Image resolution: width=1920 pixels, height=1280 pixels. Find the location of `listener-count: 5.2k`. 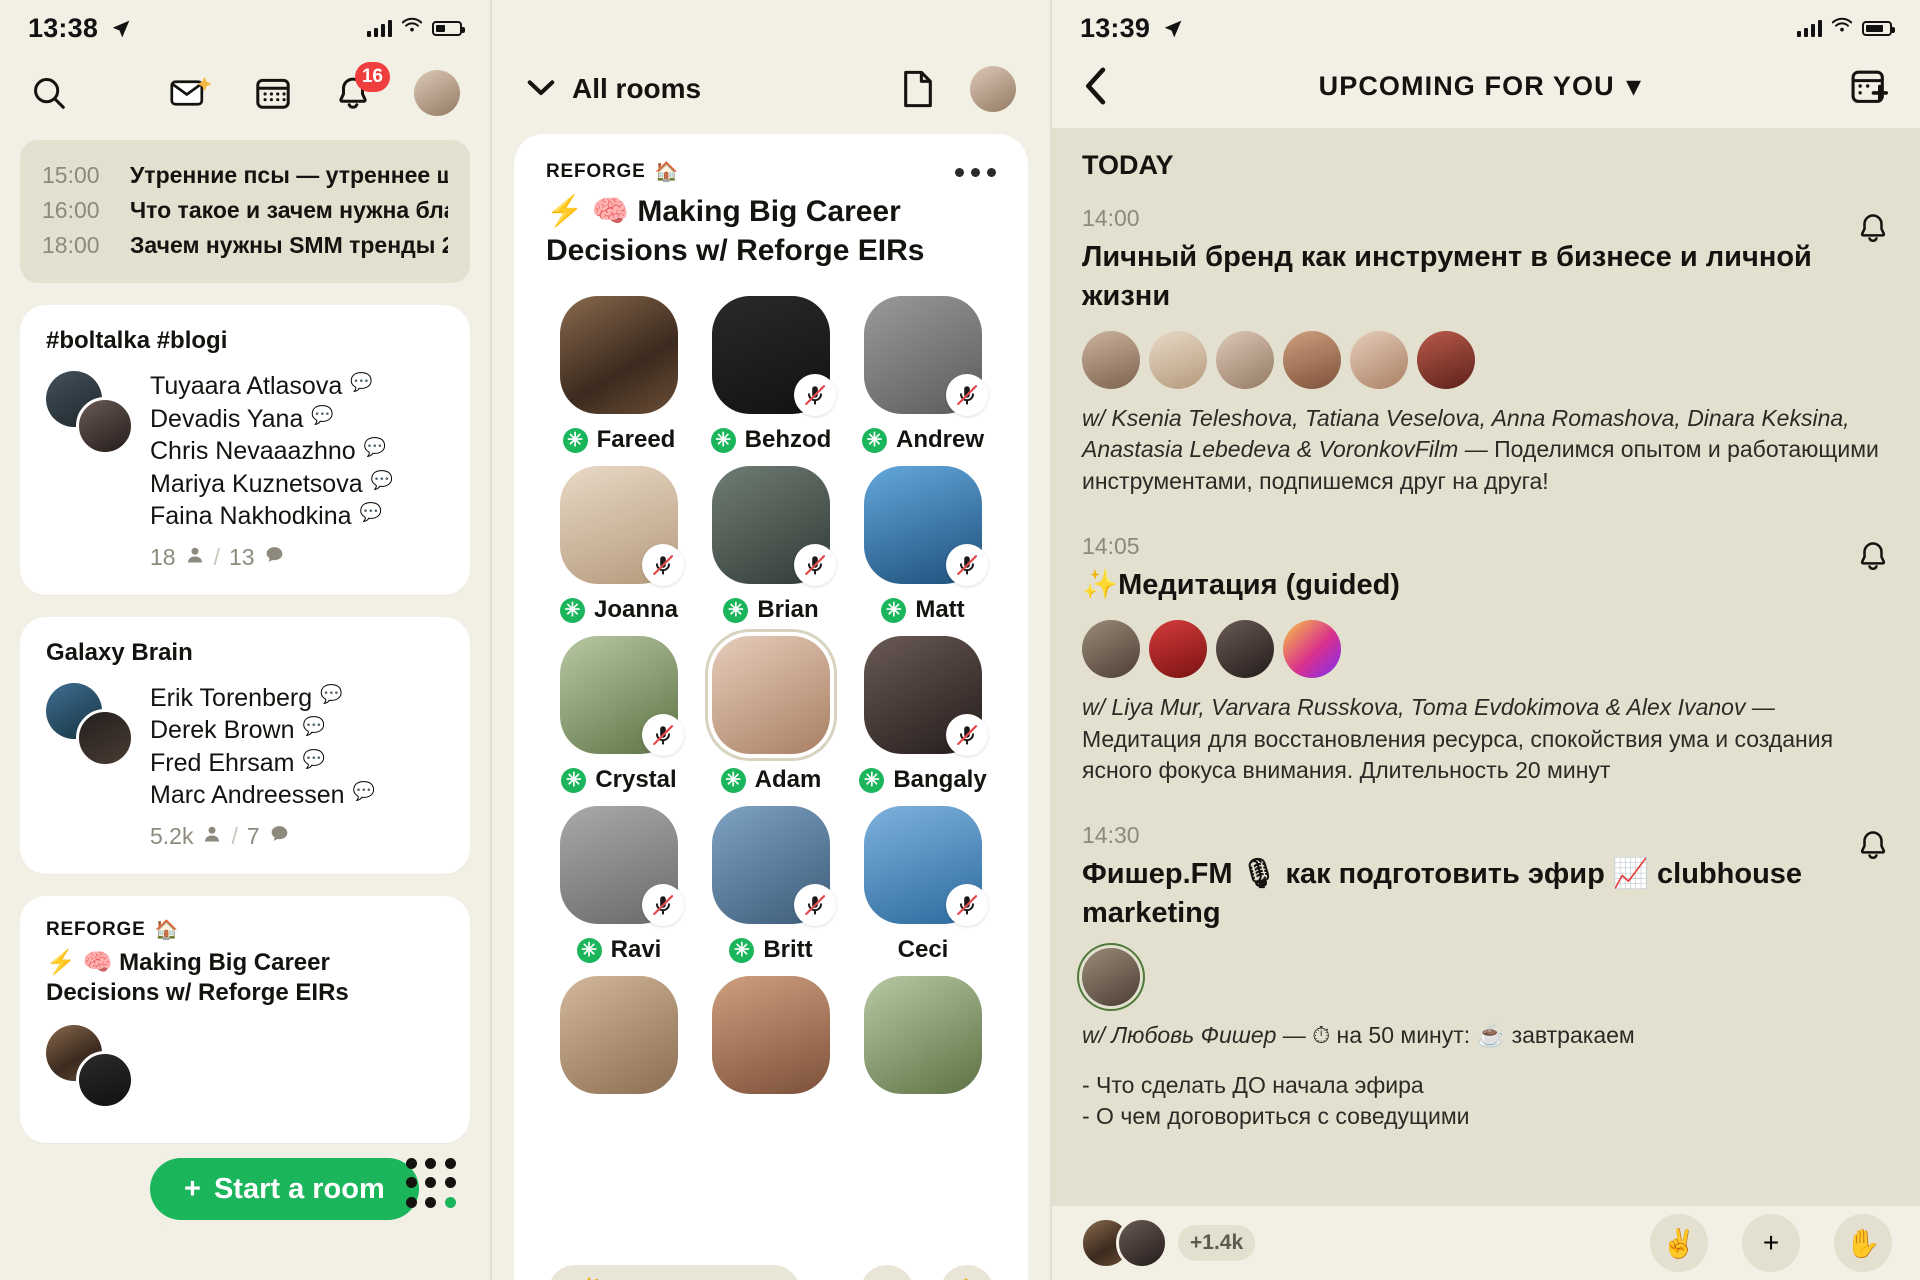

listener-count: 5.2k is located at coordinates (172, 835).